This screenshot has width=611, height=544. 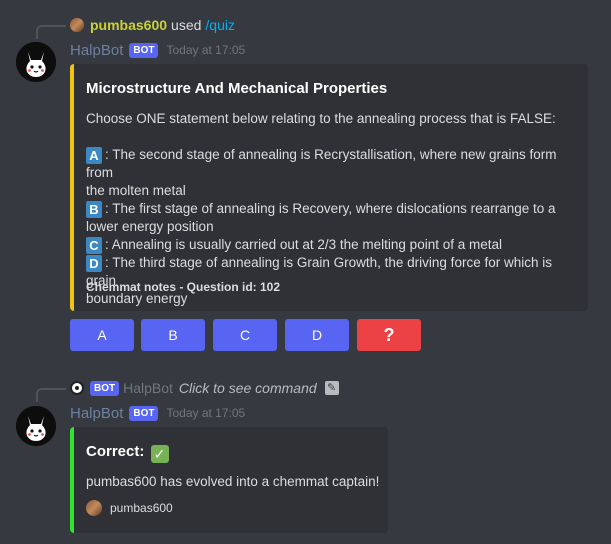 I want to click on author-name: HalpBot, so click(x=96, y=50).